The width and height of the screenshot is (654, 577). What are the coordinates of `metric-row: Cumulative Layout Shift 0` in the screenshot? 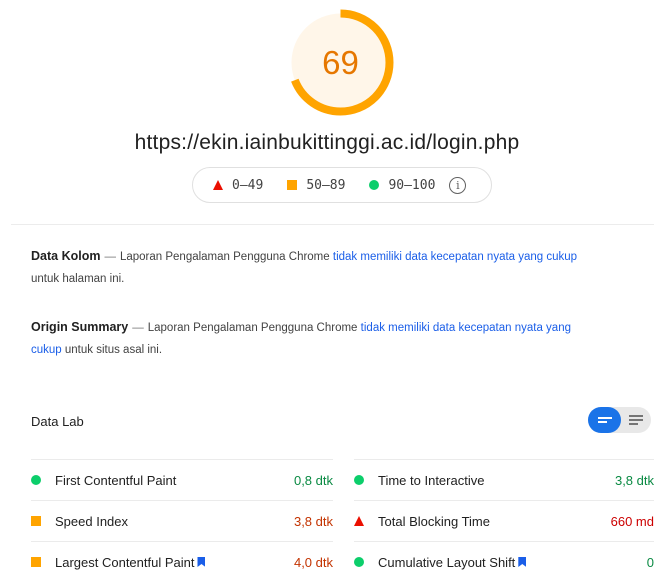 It's located at (504, 559).